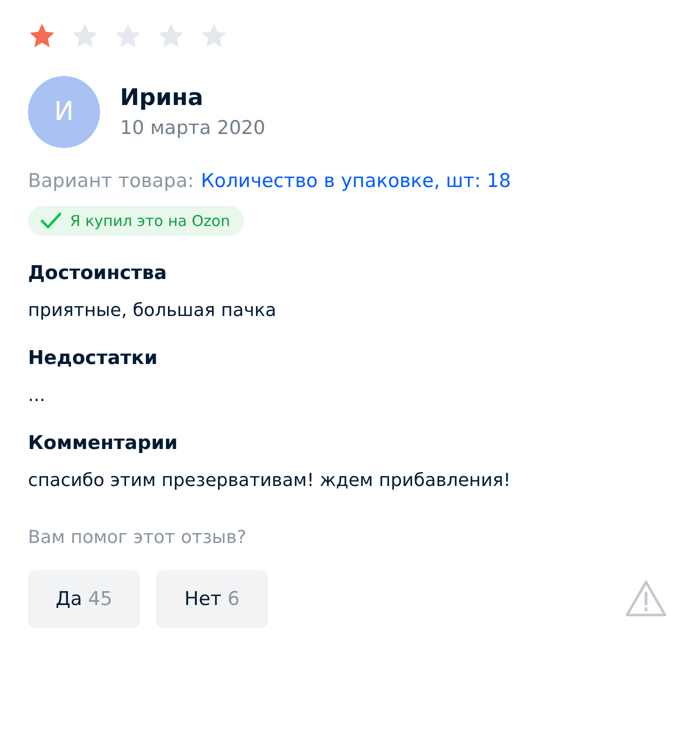 This screenshot has width=700, height=750. Describe the element at coordinates (98, 273) in the screenshot. I see `section-title: Достоинства` at that location.